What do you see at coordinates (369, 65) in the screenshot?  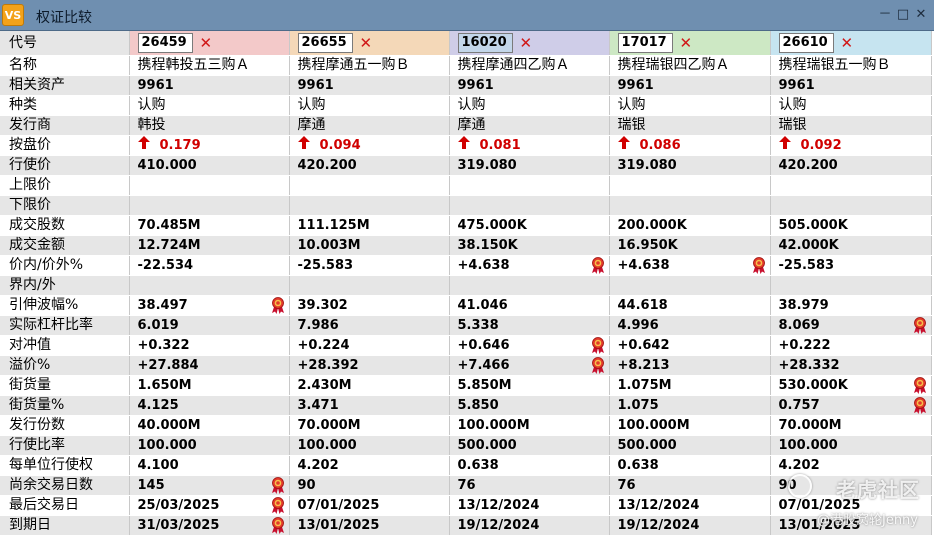 I see `table-cell: 携程摩通五一购Ｂ` at bounding box center [369, 65].